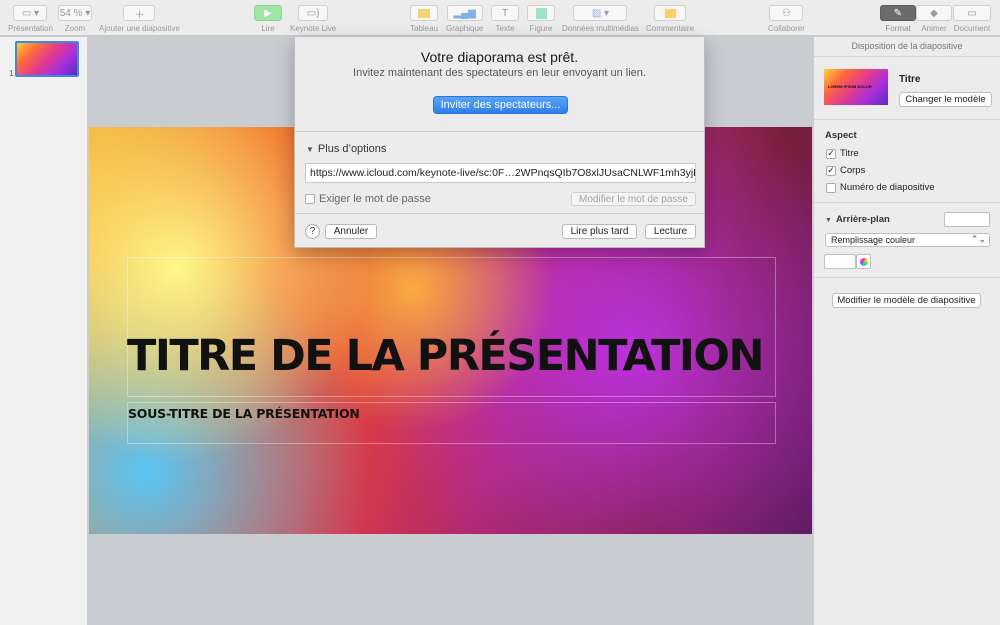 The height and width of the screenshot is (625, 1000). What do you see at coordinates (873, 240) in the screenshot?
I see `fill-type-value: Remplissage couleur` at bounding box center [873, 240].